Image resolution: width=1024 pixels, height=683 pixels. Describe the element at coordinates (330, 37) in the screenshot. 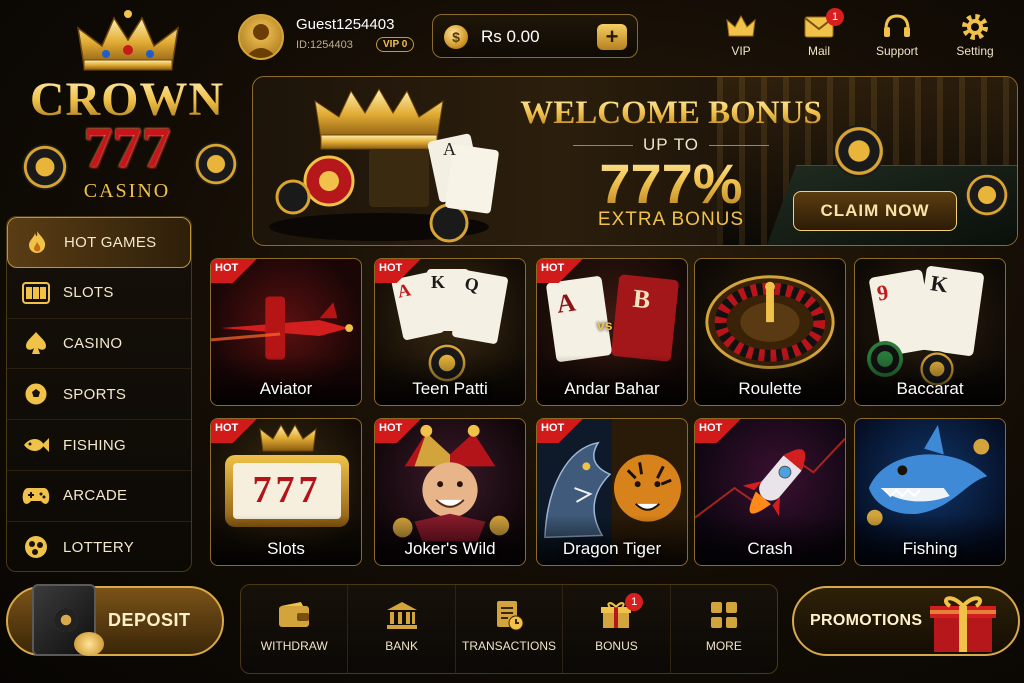

I see `user-profile: Guest1254403 ID:1254403 VIP 0` at that location.